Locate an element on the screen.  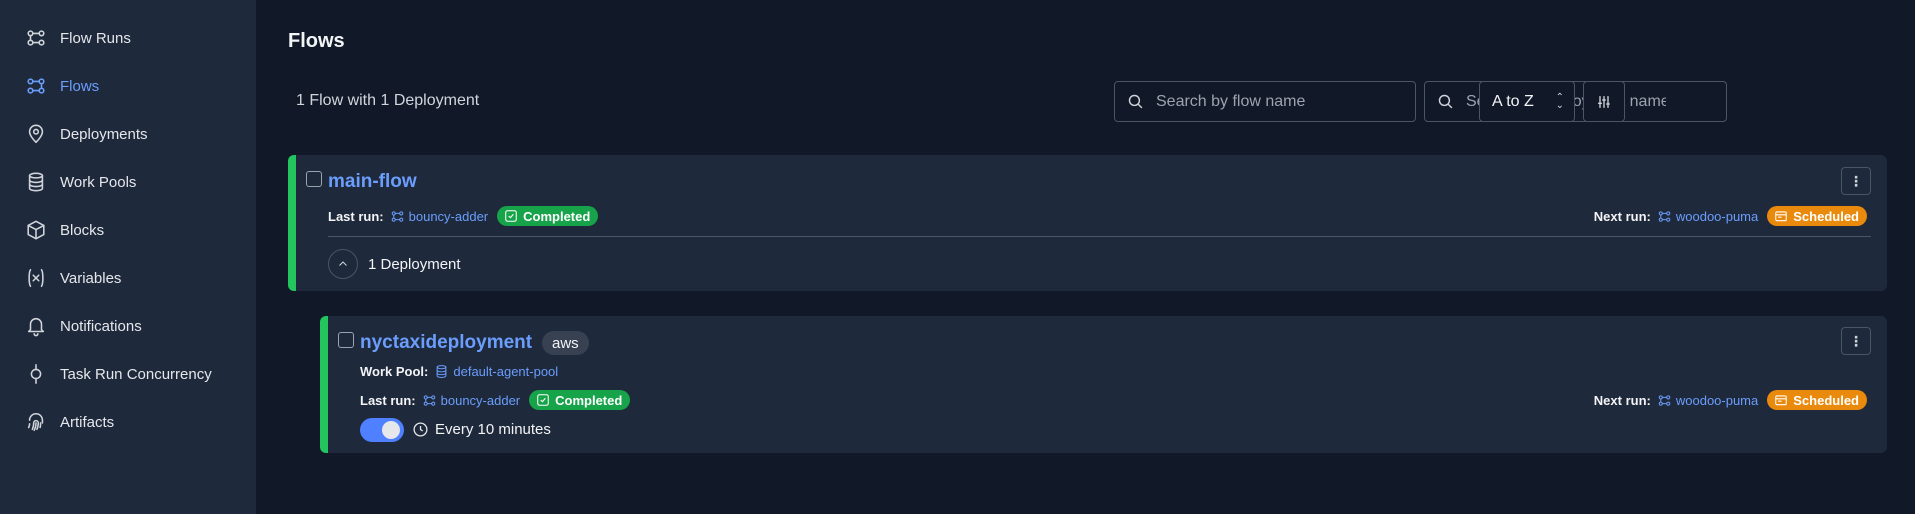
collapse-deployments-button is located at coordinates (343, 264).